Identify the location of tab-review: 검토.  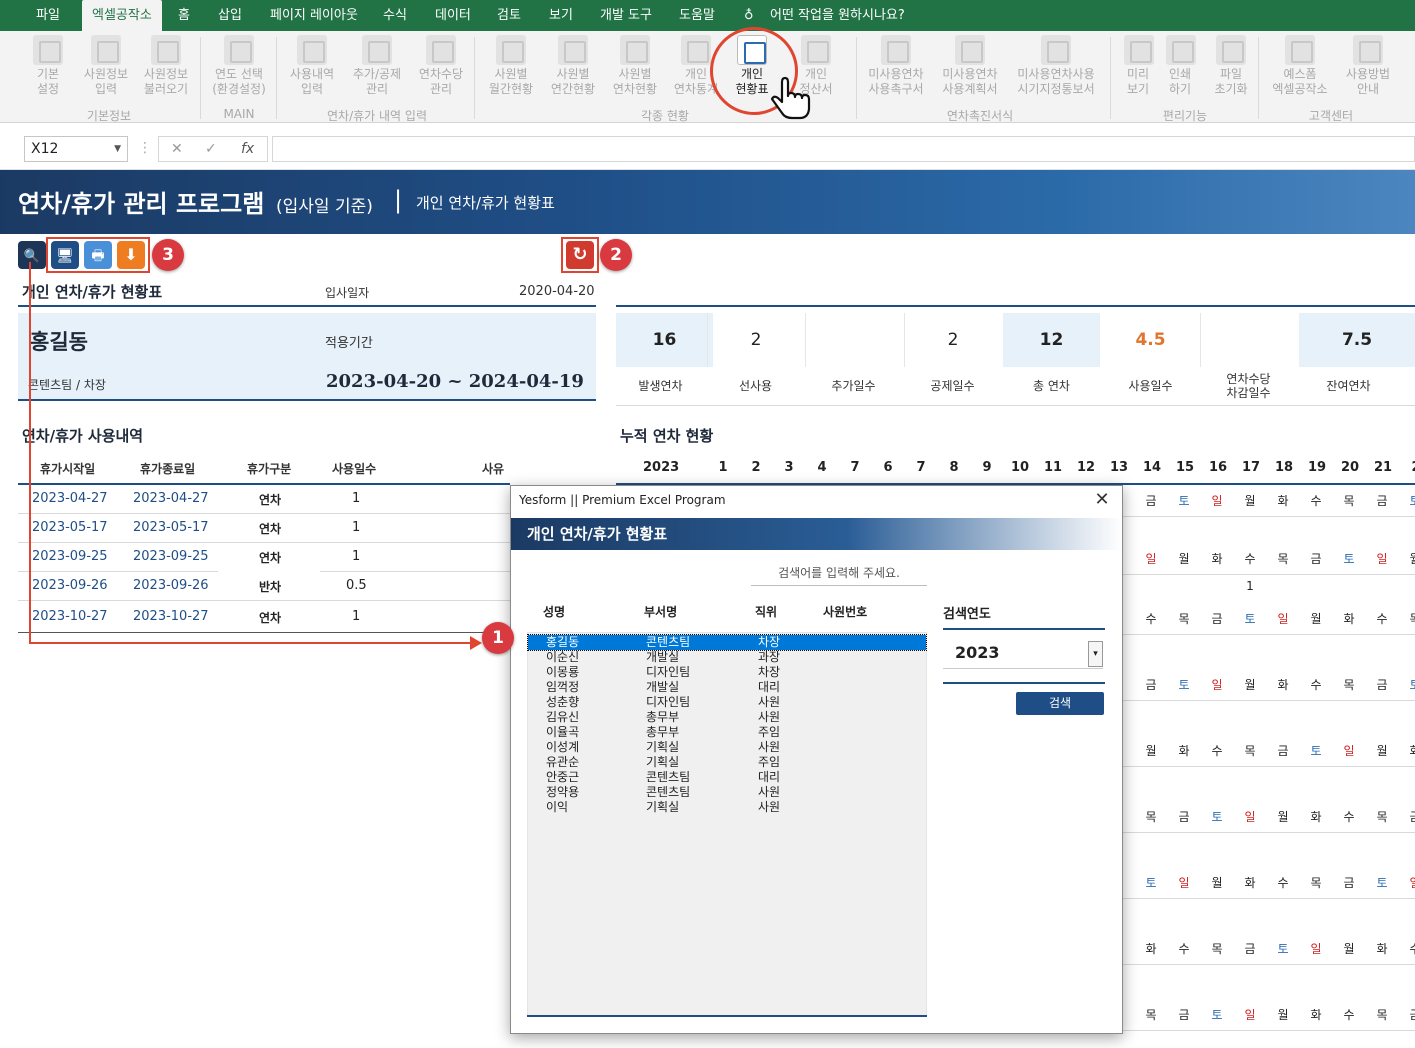
(509, 15).